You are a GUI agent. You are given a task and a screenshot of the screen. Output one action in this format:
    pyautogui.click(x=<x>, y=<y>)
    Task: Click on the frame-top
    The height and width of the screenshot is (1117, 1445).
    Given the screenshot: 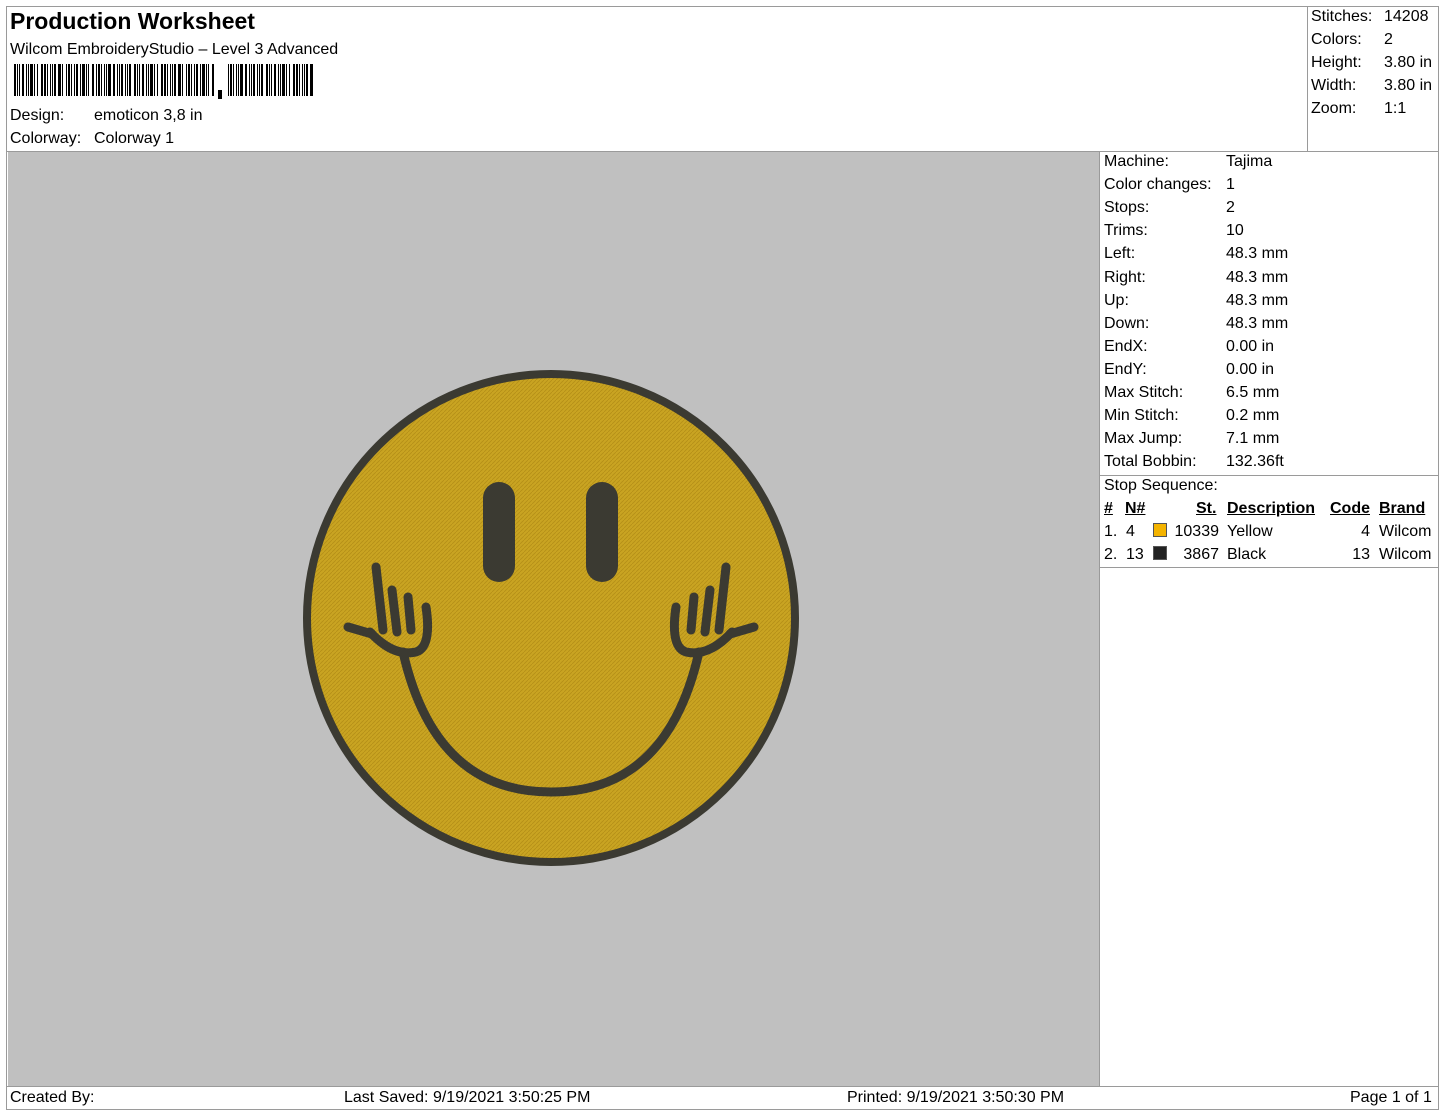 What is the action you would take?
    pyautogui.click(x=722, y=6)
    